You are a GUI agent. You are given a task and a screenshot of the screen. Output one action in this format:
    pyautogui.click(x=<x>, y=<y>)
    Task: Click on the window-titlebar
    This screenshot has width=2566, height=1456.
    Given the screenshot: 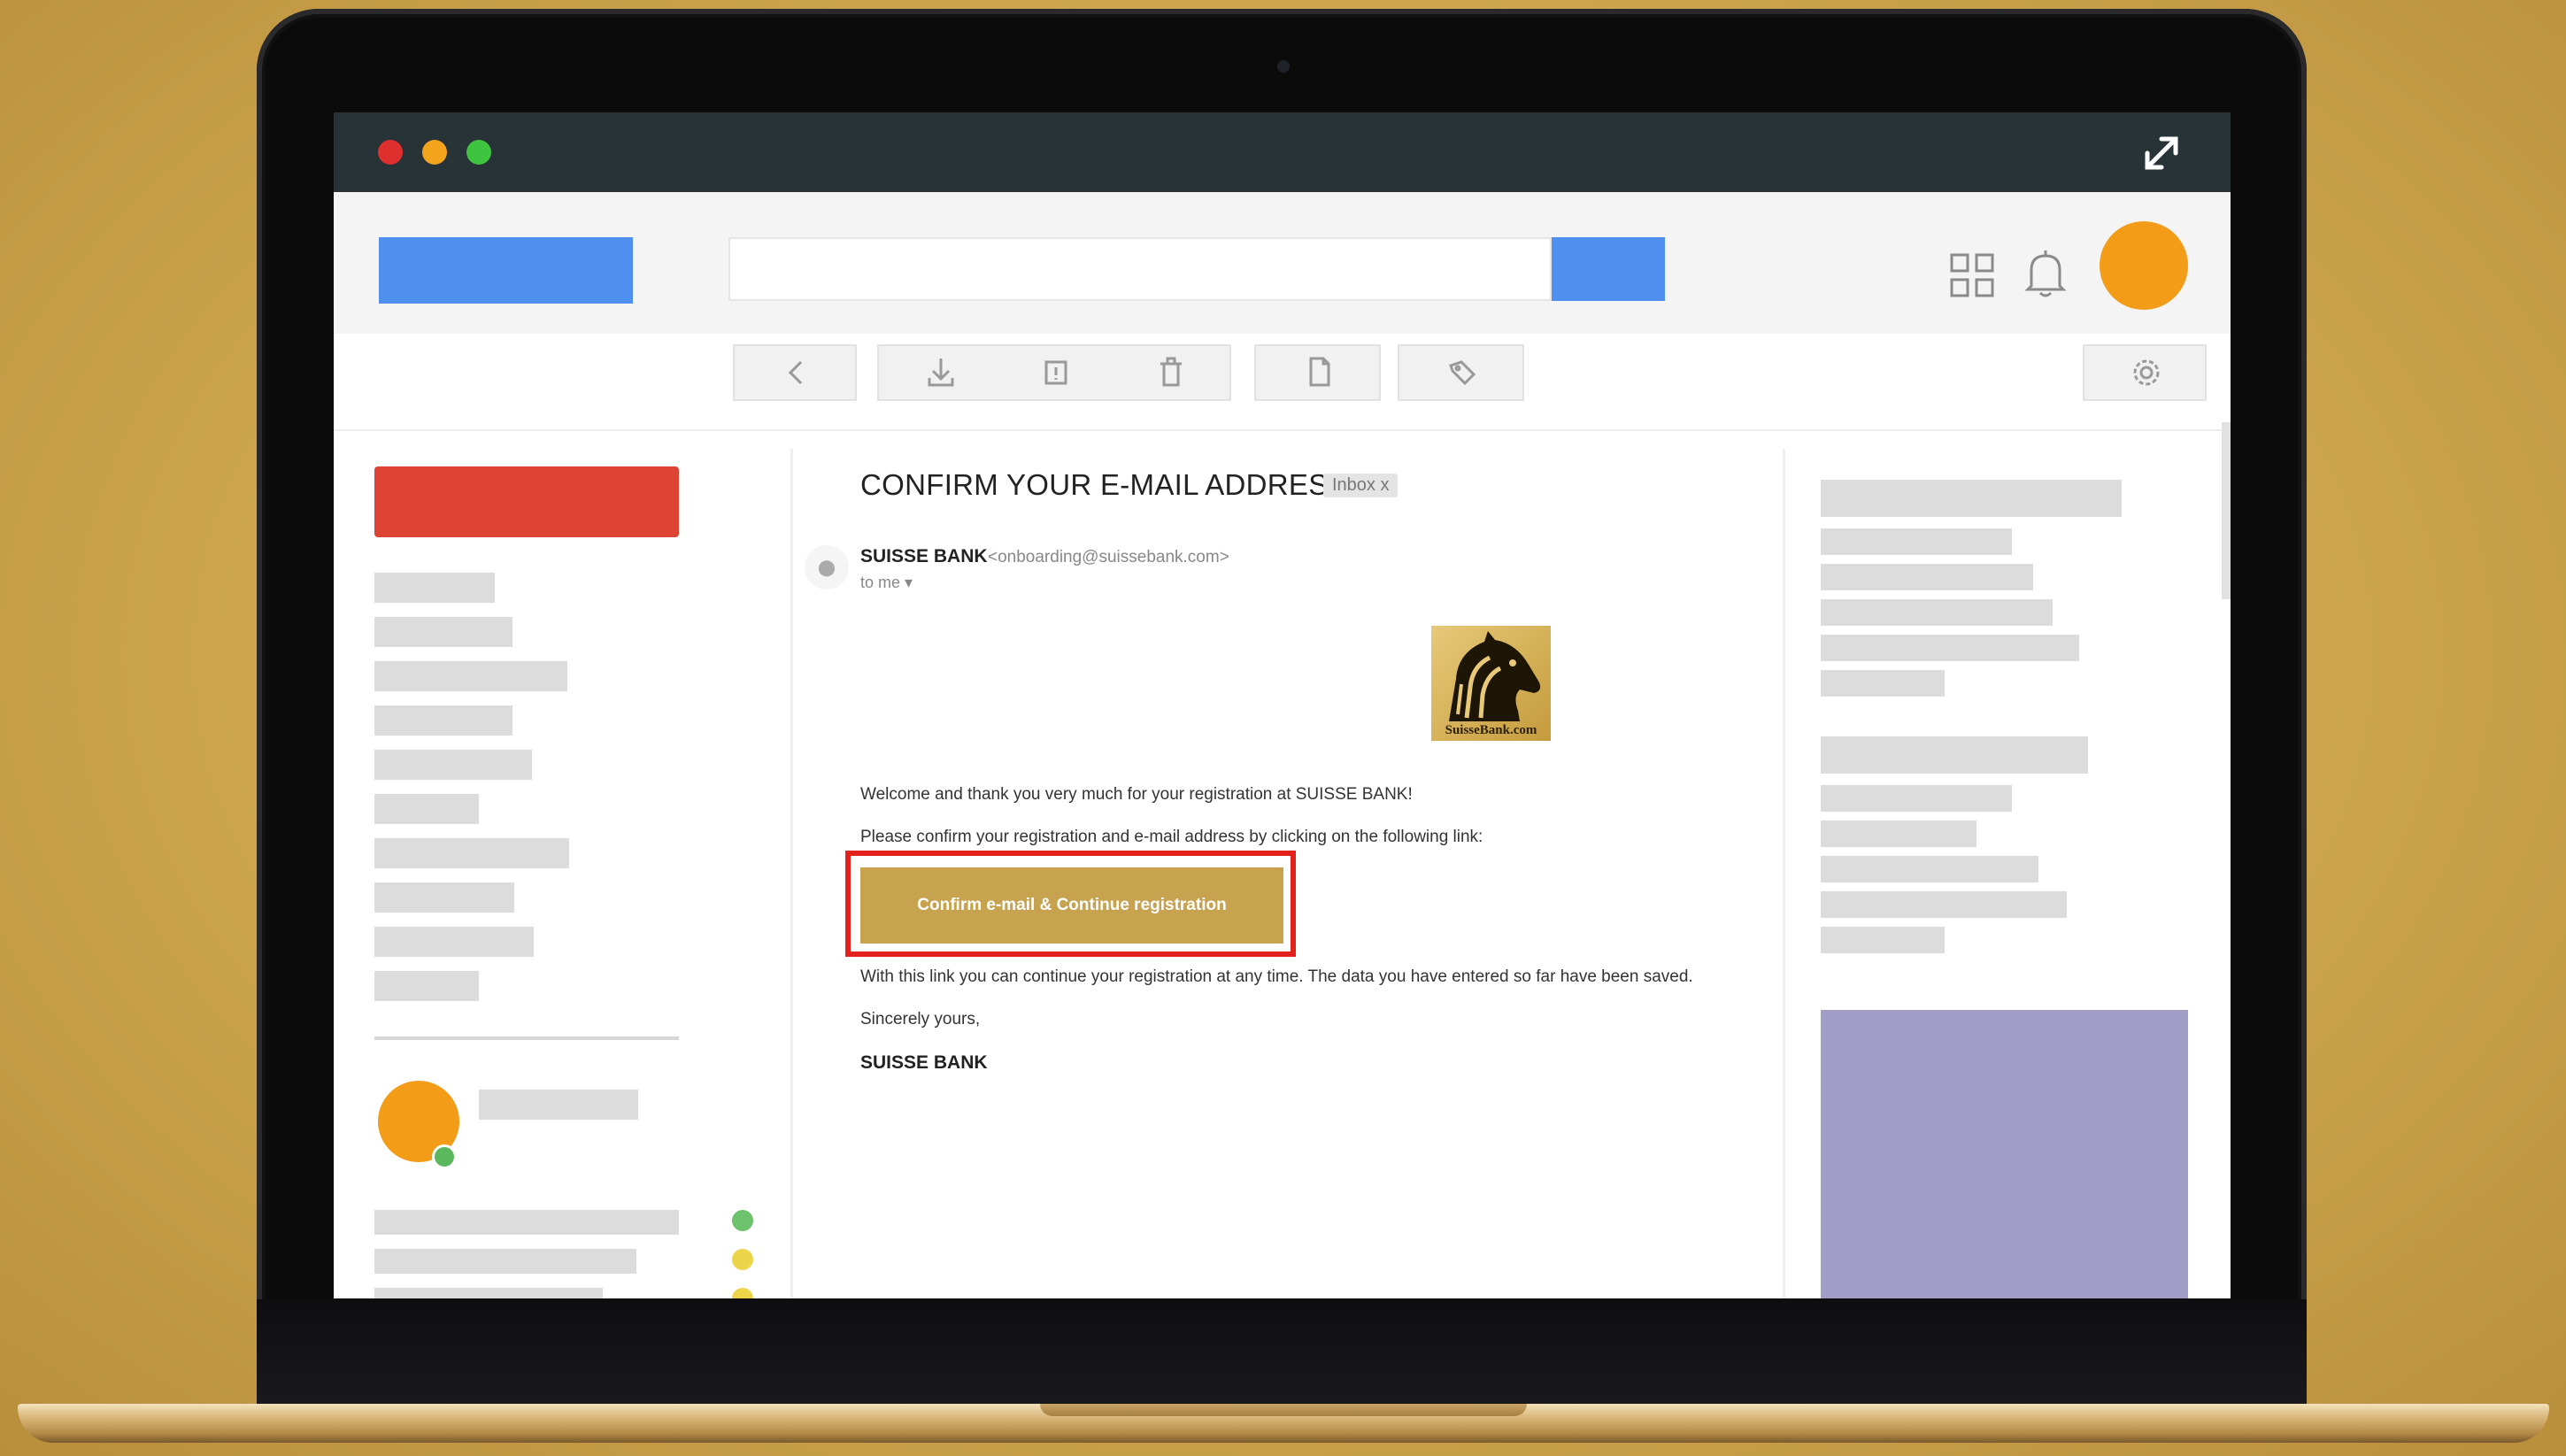 What is the action you would take?
    pyautogui.click(x=1282, y=152)
    